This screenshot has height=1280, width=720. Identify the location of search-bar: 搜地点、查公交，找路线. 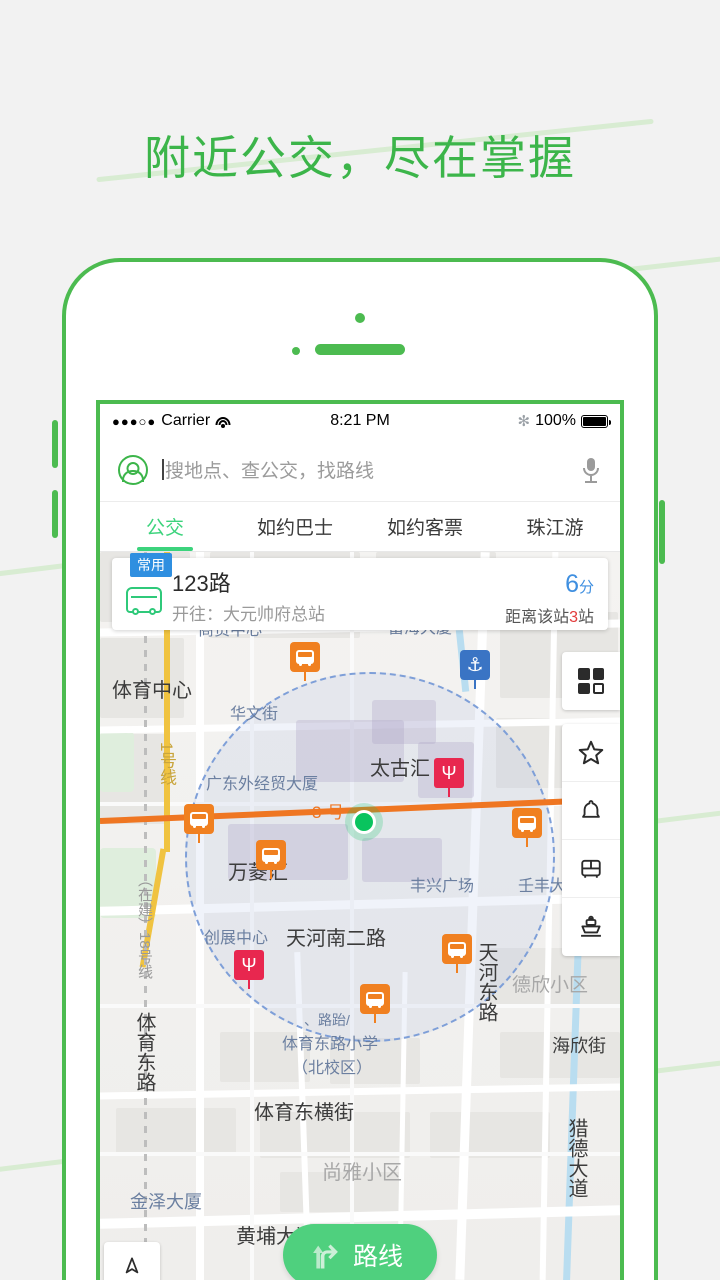
(360, 470).